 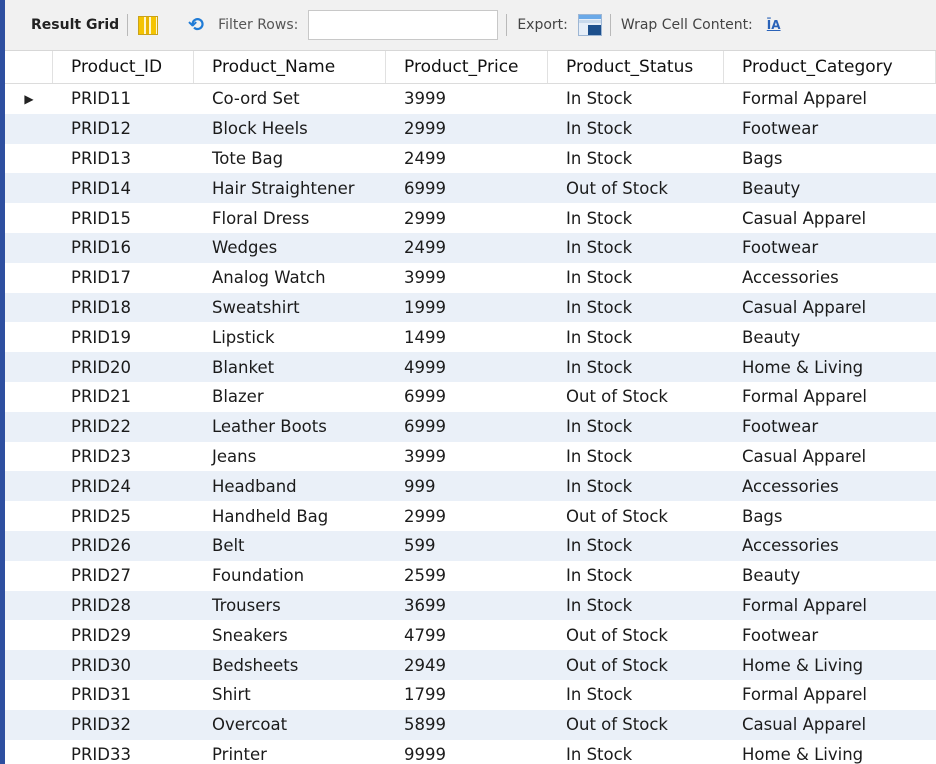 What do you see at coordinates (774, 25) in the screenshot?
I see `wrap-text-icon: ĪA` at bounding box center [774, 25].